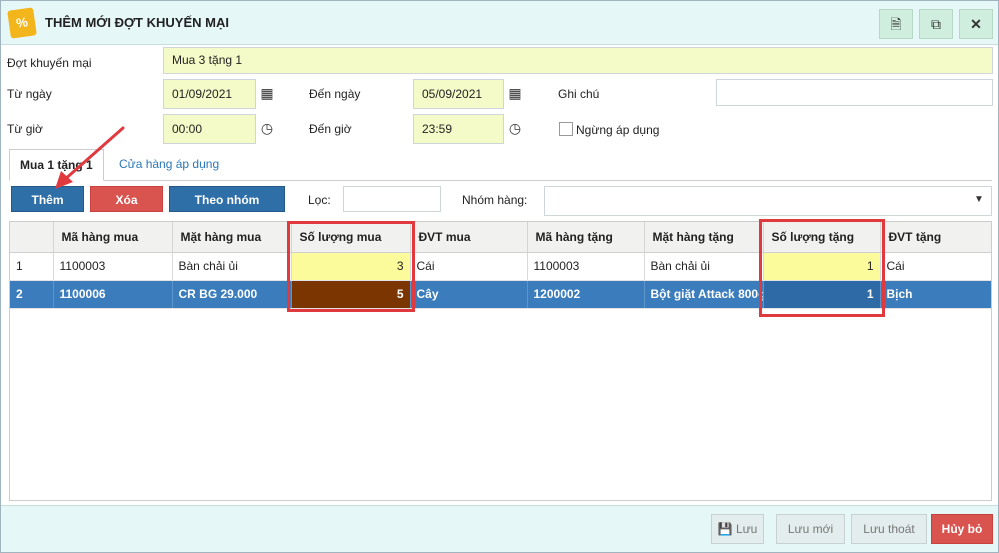 The height and width of the screenshot is (553, 999). What do you see at coordinates (32, 237) in the screenshot?
I see `col-header-index` at bounding box center [32, 237].